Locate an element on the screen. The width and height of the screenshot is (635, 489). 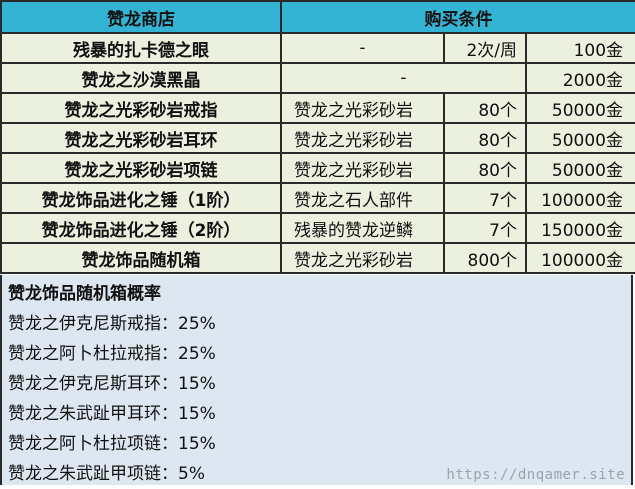
probability-item: 赞龙之朱武趾甲项链：5% is located at coordinates (106, 474).